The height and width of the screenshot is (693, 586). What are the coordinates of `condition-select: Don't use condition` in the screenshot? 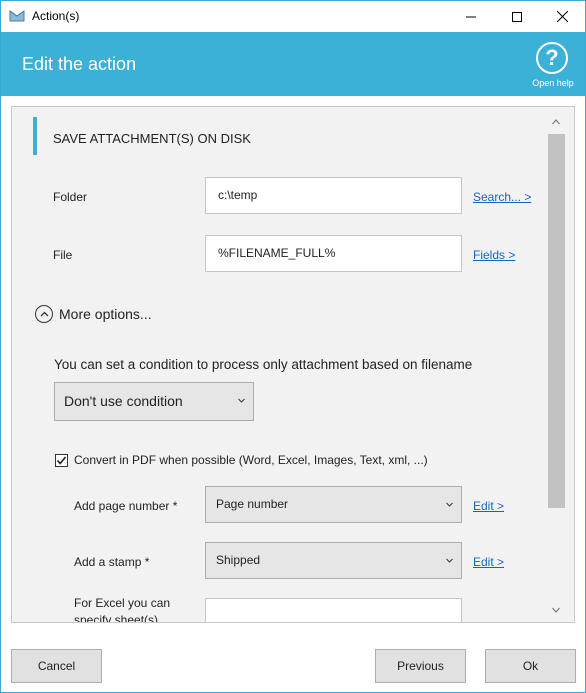 It's located at (154, 401).